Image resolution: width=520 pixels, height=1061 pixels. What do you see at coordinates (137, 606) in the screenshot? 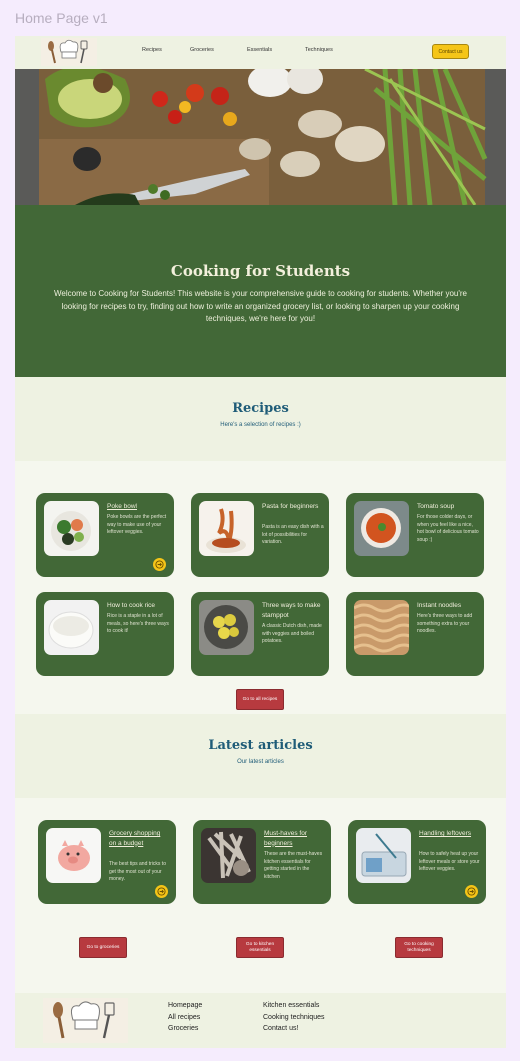
I see `card-title: How to cook rice` at bounding box center [137, 606].